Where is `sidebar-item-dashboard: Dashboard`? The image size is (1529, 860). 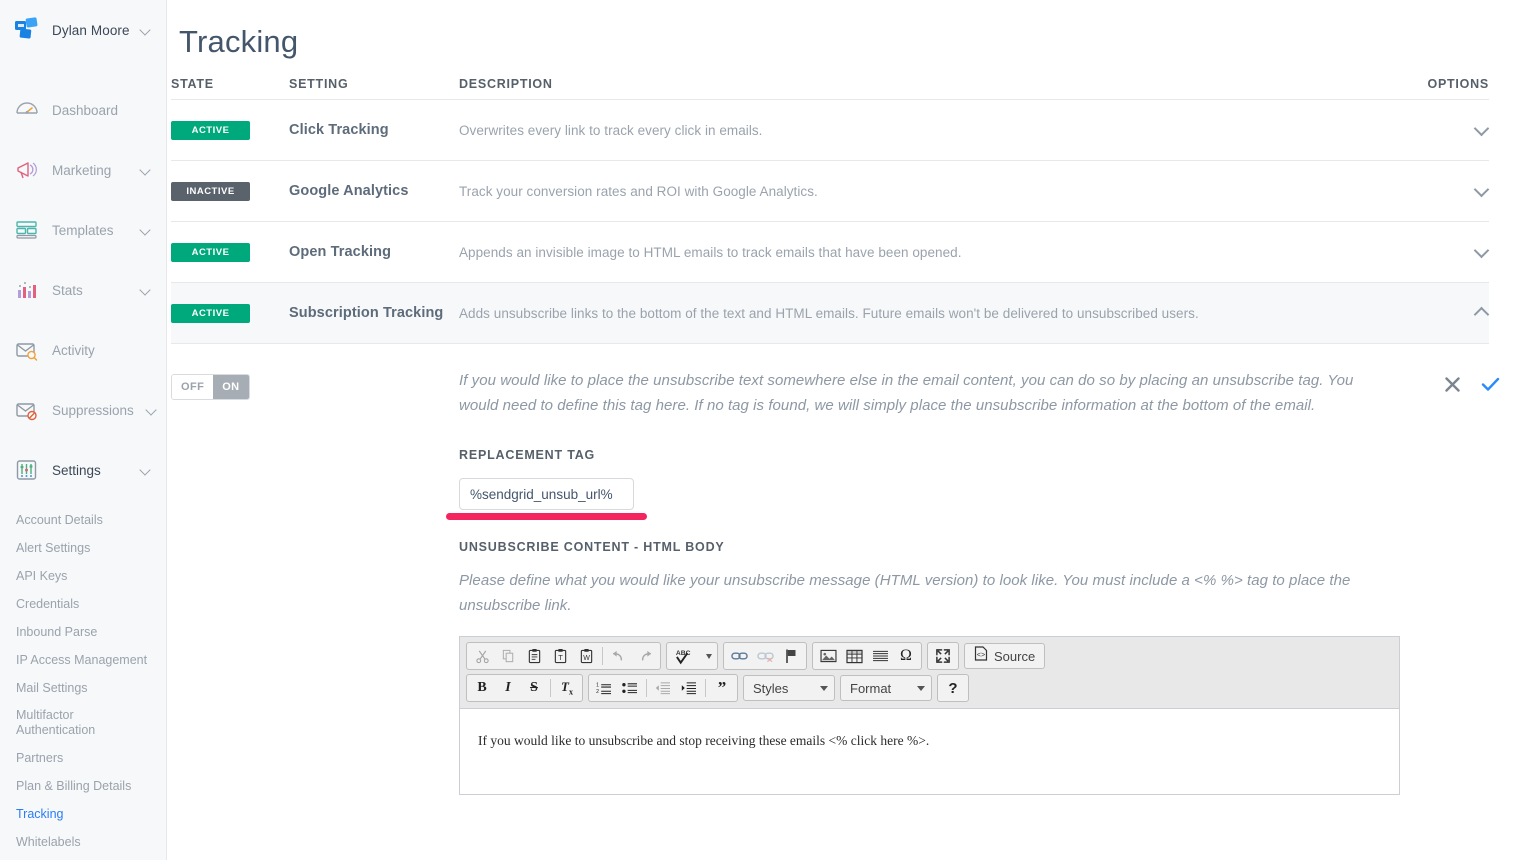
sidebar-item-dashboard: Dashboard is located at coordinates (83, 110).